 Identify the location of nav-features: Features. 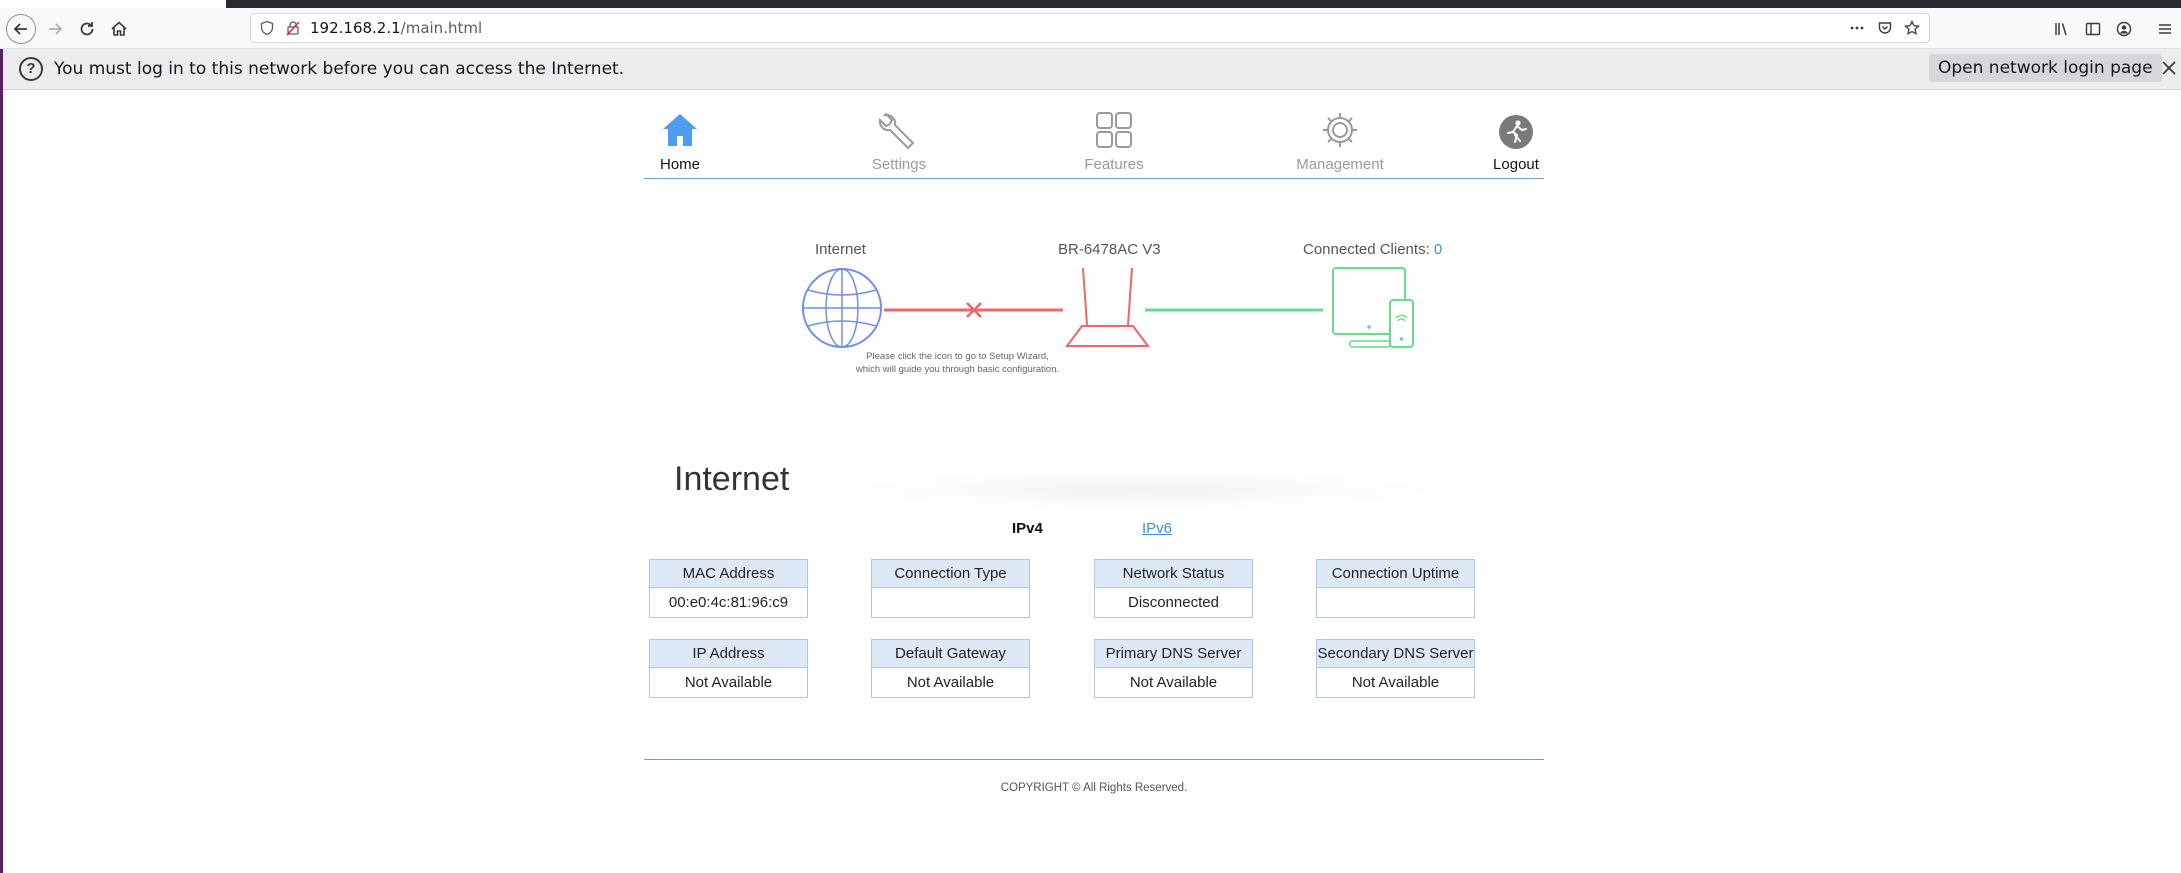
(1114, 139).